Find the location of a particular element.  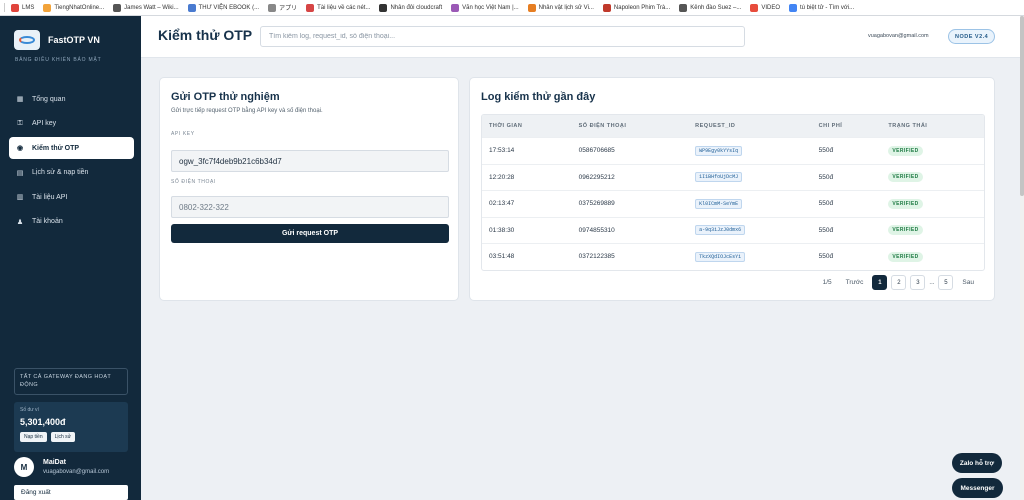

document-icon: ▥ is located at coordinates (20, 198).